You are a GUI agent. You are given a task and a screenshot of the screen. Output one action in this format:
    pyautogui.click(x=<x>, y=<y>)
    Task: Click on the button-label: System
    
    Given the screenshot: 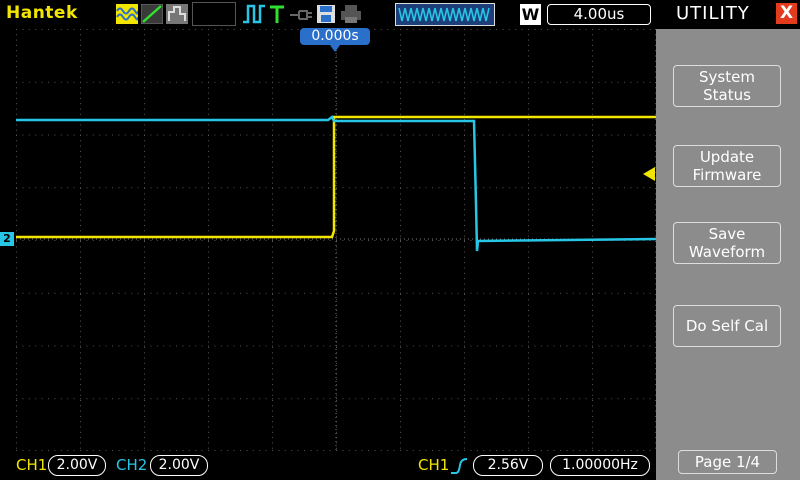 What is the action you would take?
    pyautogui.click(x=727, y=77)
    